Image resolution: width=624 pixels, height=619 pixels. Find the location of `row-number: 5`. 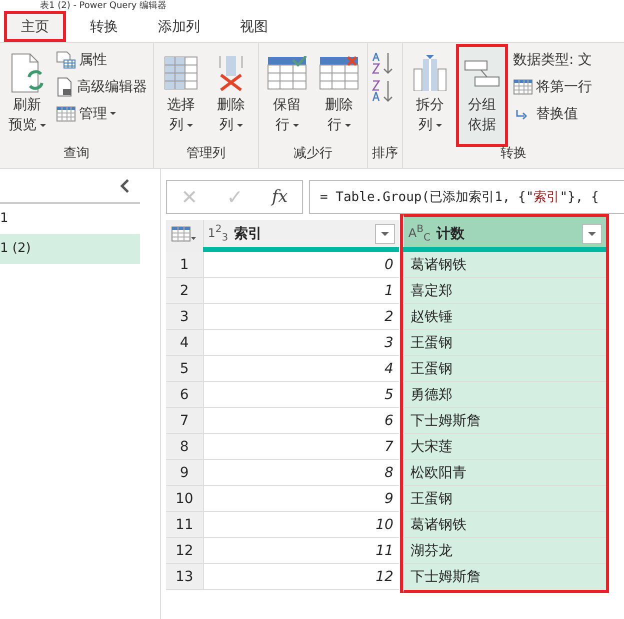

row-number: 5 is located at coordinates (184, 369).